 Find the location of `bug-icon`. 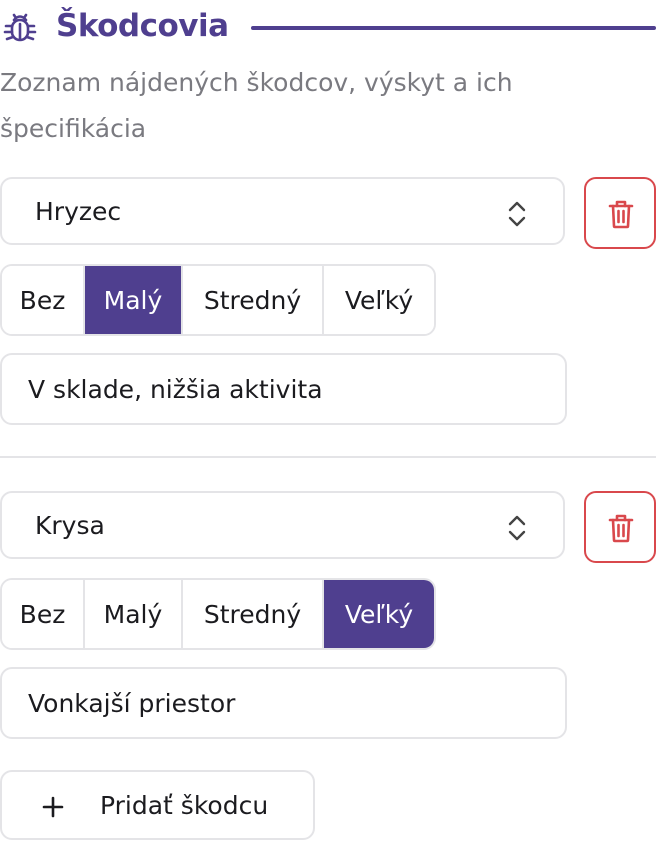

bug-icon is located at coordinates (20, 27).